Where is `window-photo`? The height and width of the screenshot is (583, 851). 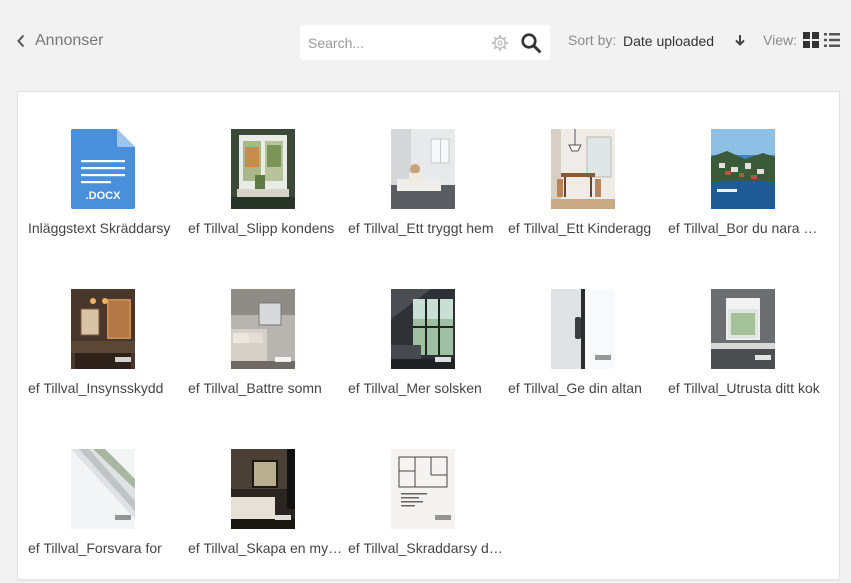
window-photo is located at coordinates (263, 169).